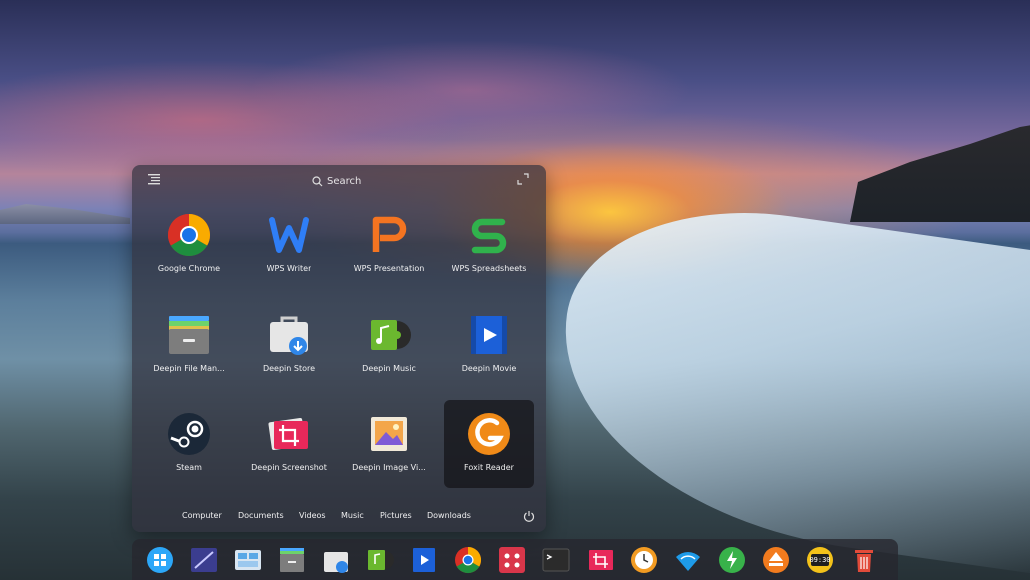 The image size is (1030, 580). I want to click on place-downloads: Downloads, so click(449, 515).